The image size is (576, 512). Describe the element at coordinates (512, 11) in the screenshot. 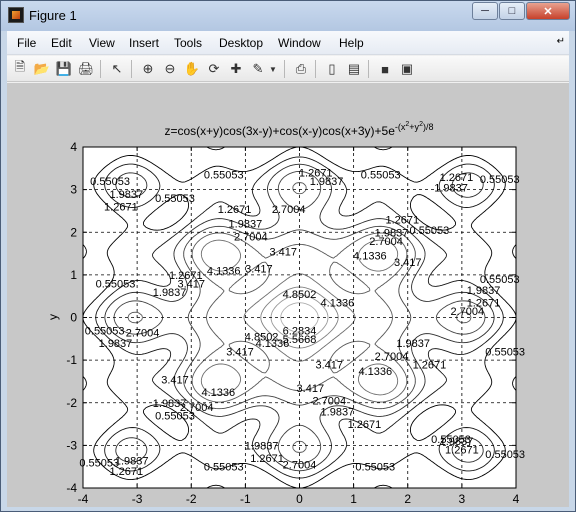

I see `maximize-button: □` at that location.